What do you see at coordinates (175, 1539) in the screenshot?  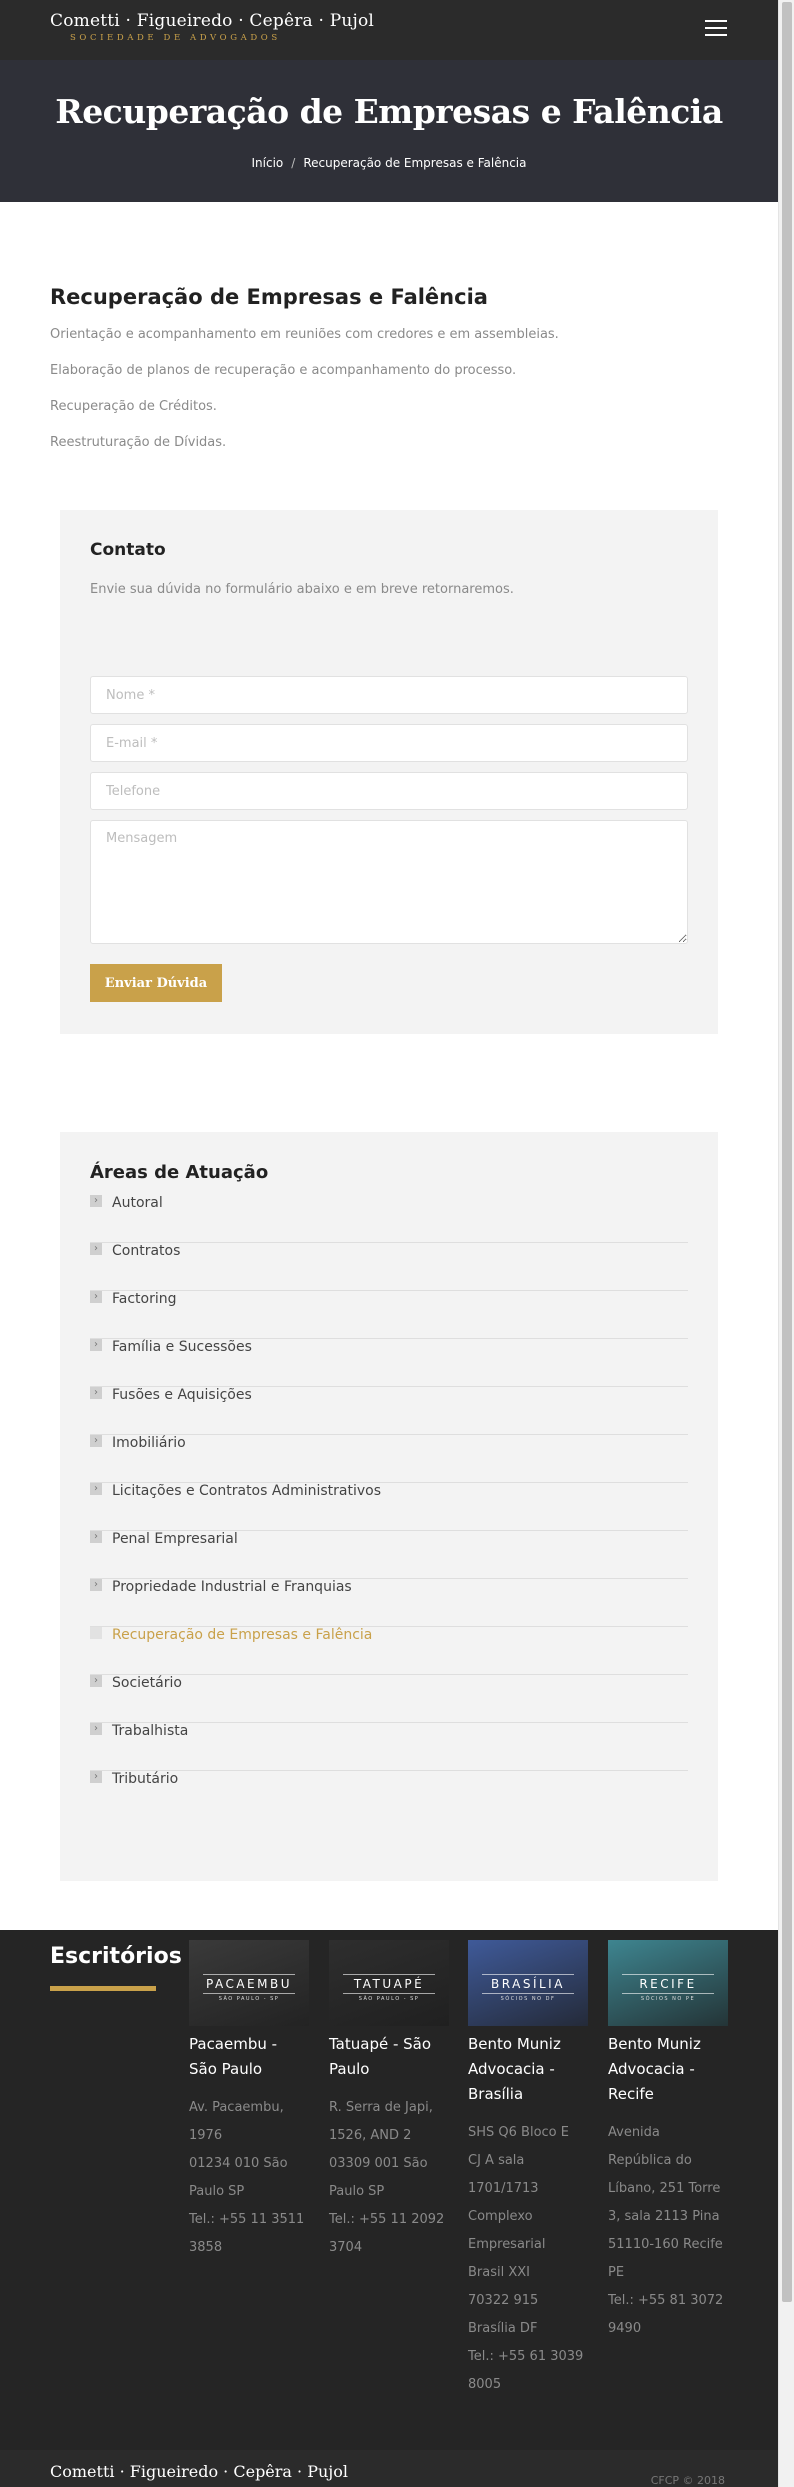 I see `practice-area-label: Penal Empresarial` at bounding box center [175, 1539].